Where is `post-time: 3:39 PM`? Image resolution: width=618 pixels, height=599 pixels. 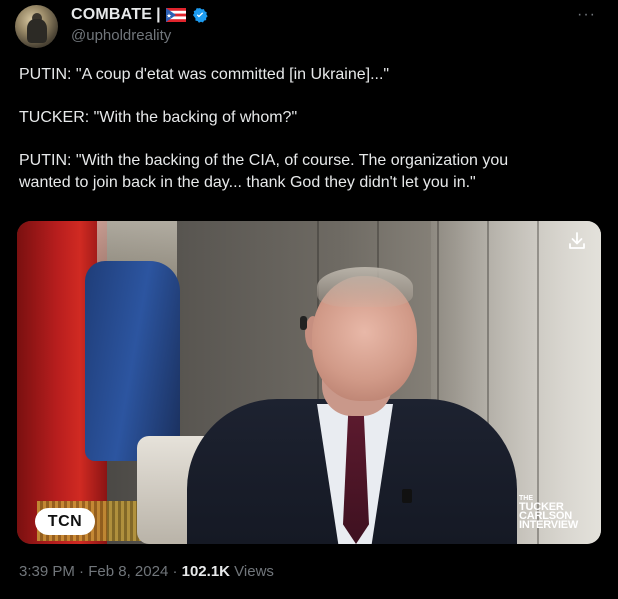
post-time: 3:39 PM is located at coordinates (47, 571).